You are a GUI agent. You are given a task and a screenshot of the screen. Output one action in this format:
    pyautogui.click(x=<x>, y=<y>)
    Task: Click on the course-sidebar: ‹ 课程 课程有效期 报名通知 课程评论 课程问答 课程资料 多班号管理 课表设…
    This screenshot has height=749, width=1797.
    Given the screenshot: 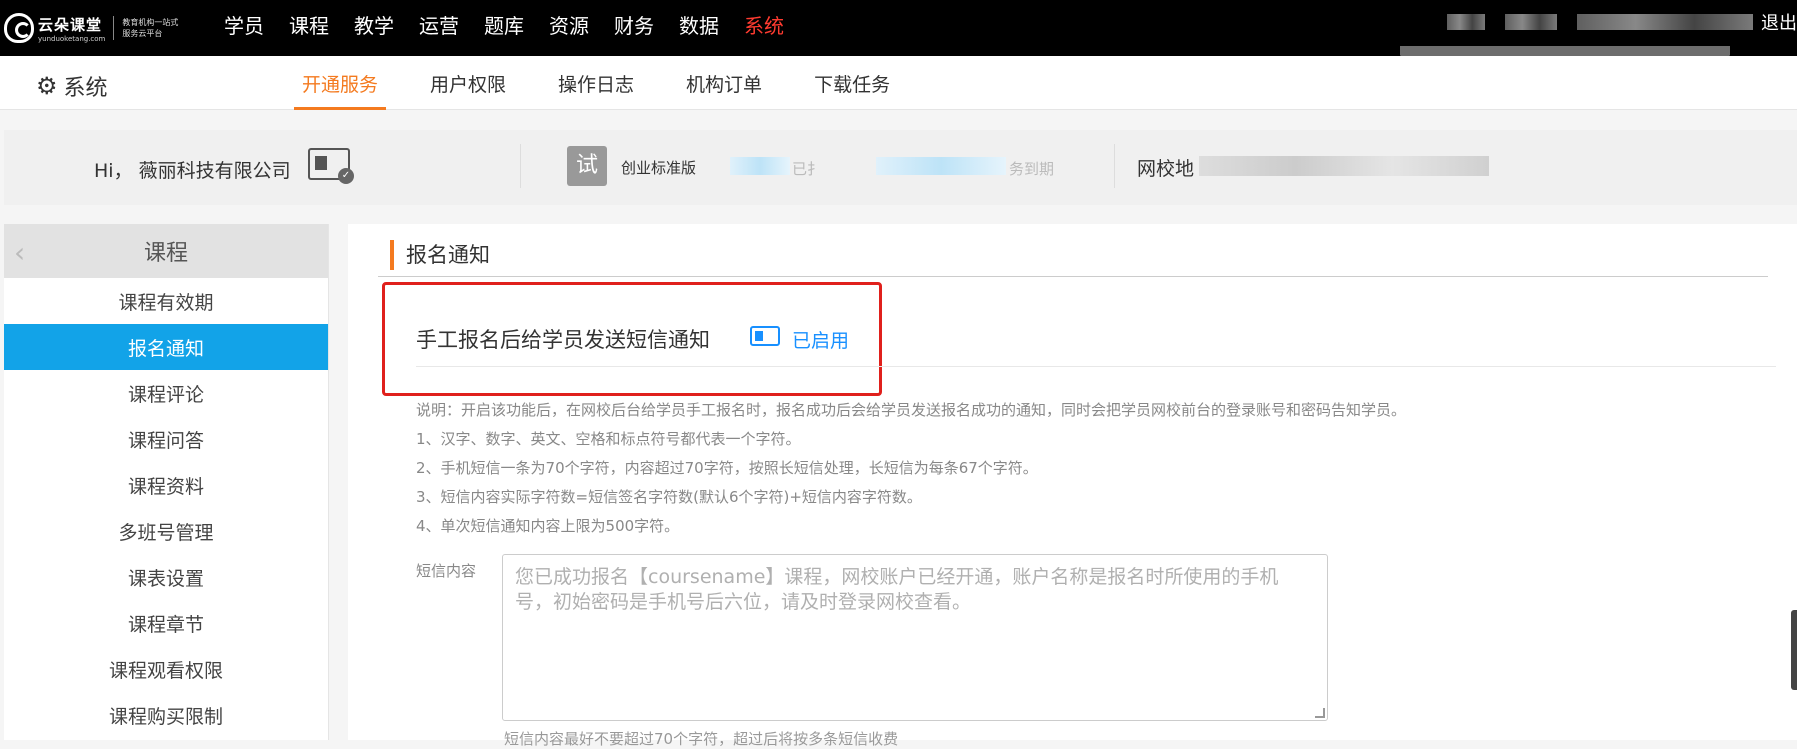 What is the action you would take?
    pyautogui.click(x=166, y=482)
    